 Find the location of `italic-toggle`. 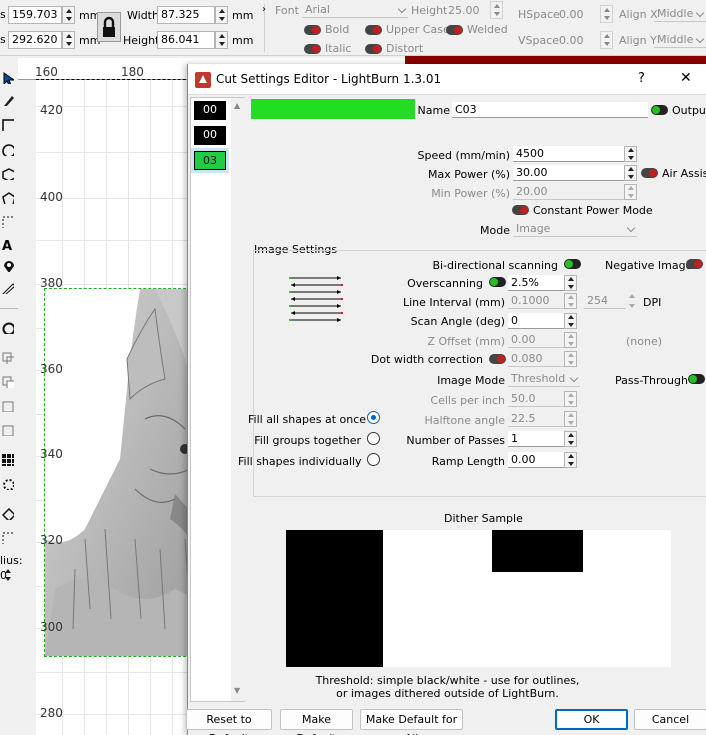

italic-toggle is located at coordinates (312, 49).